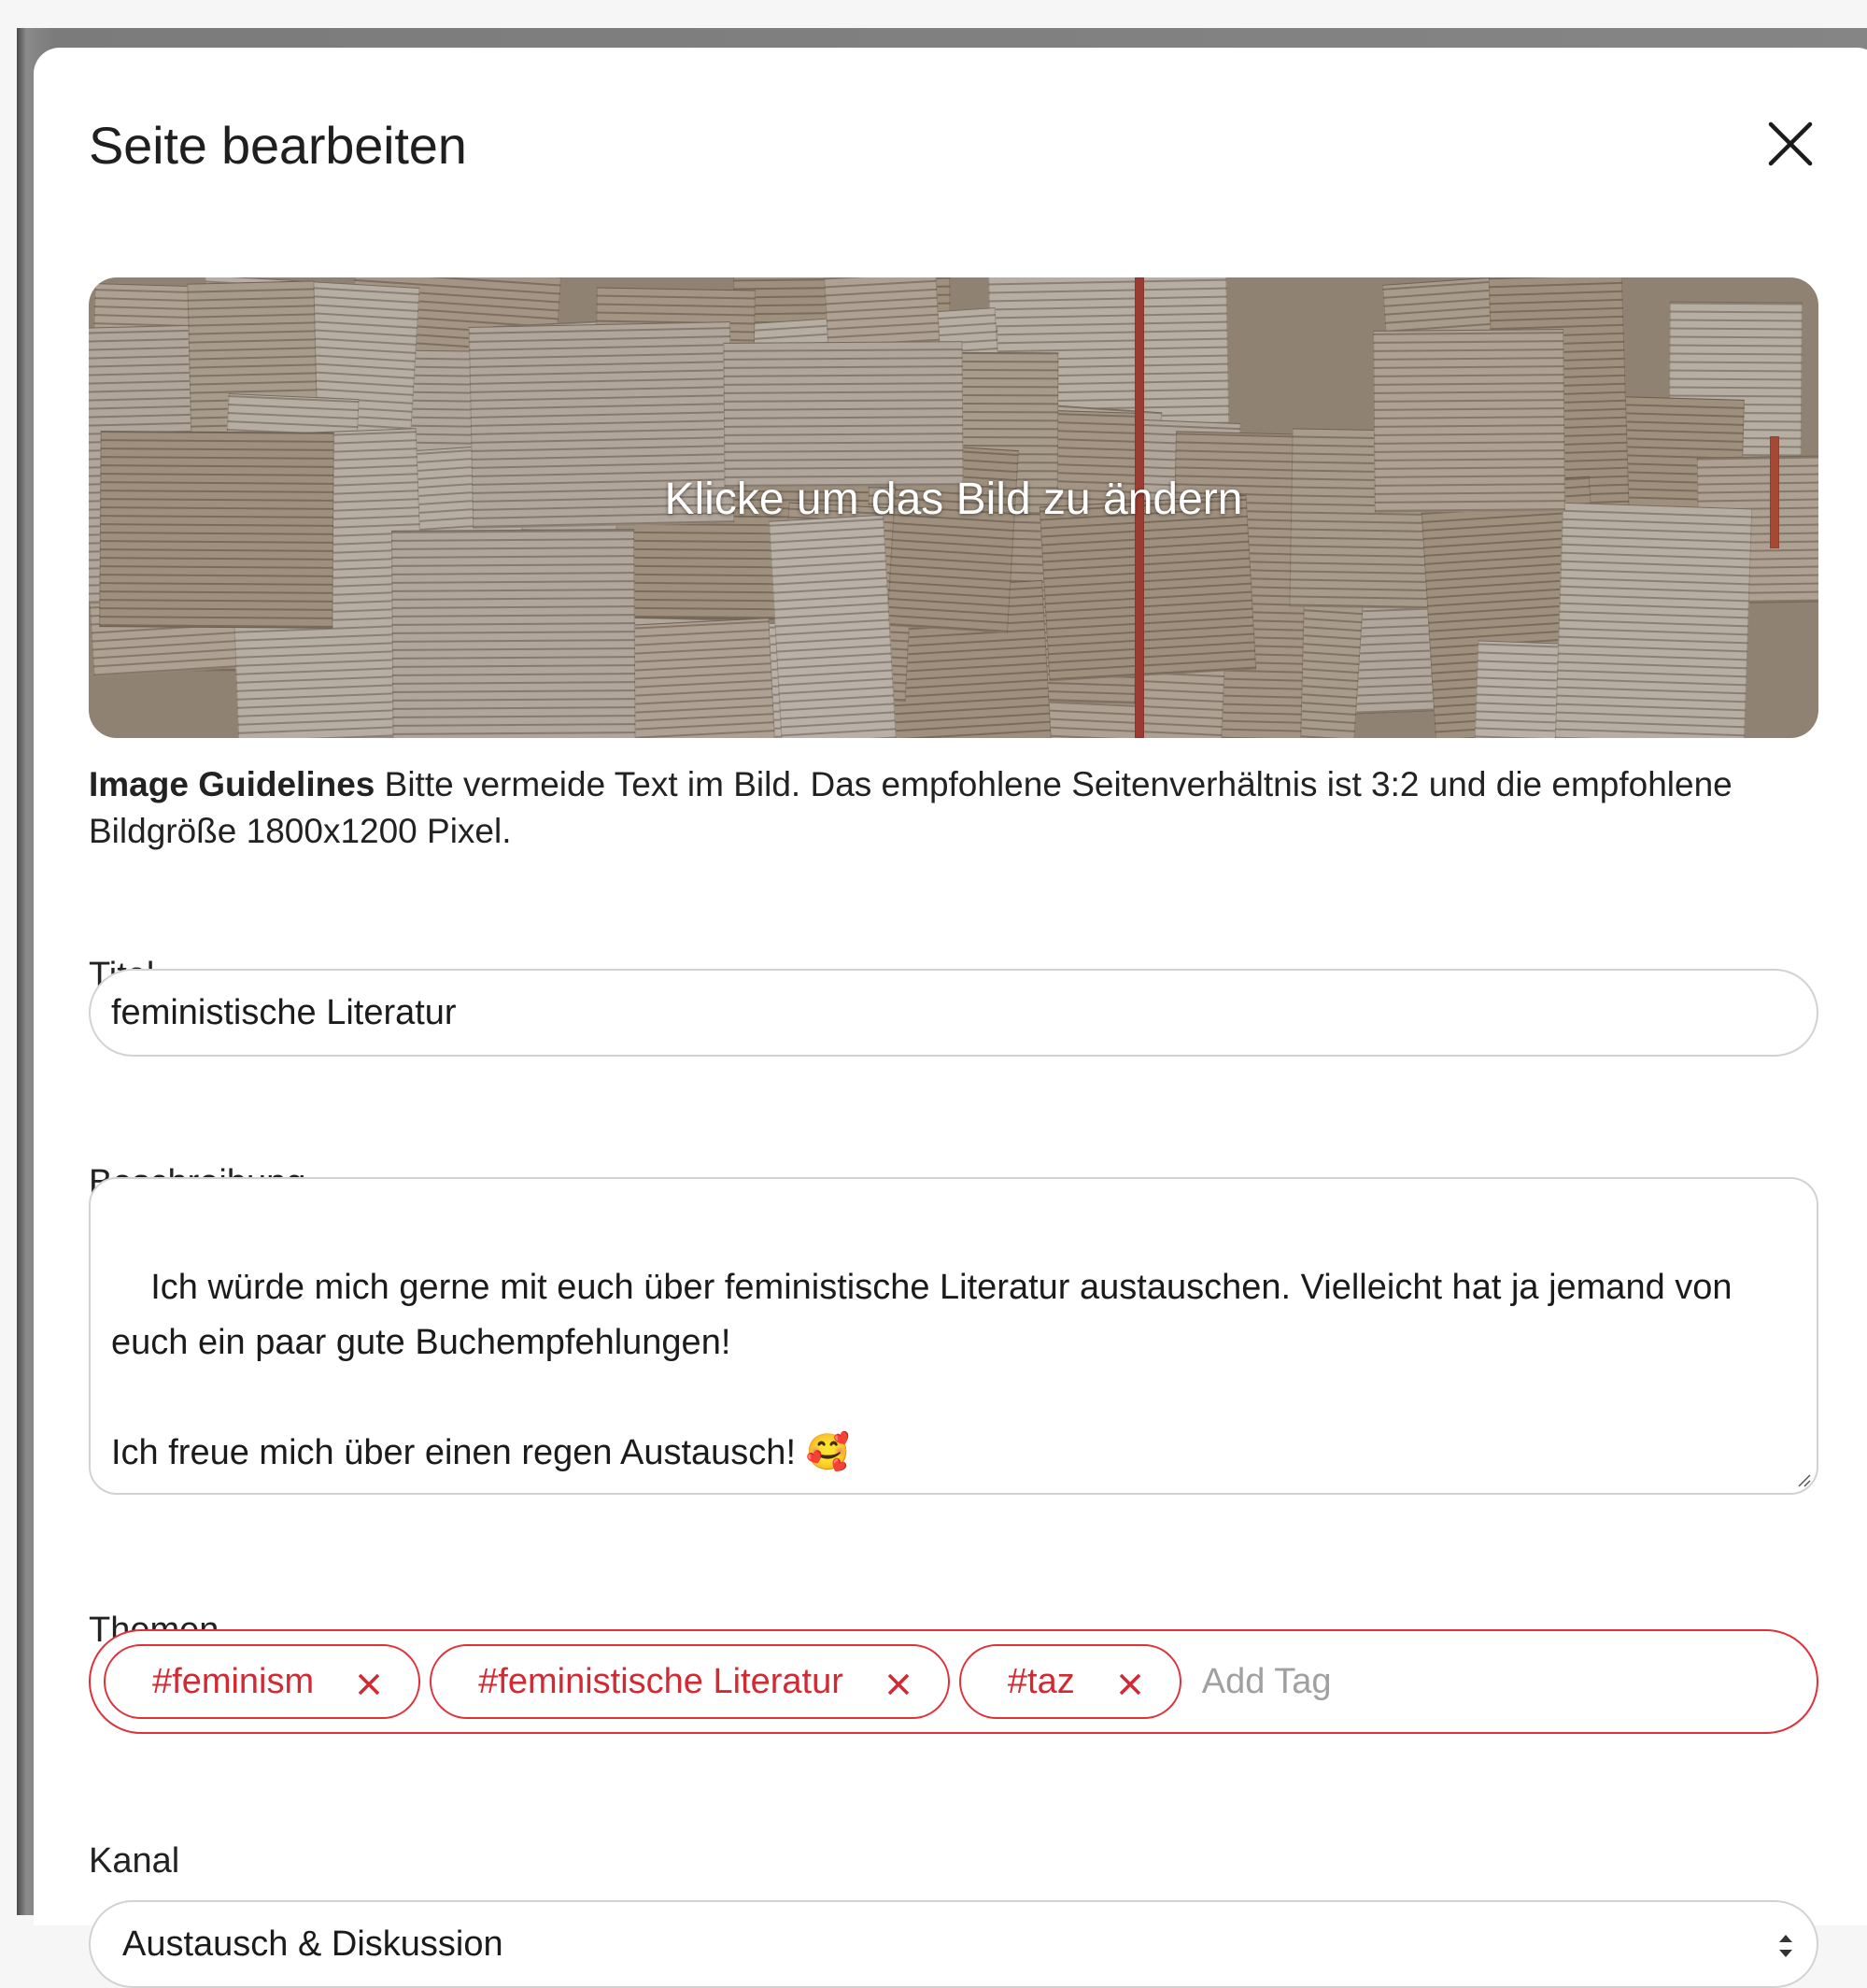 This screenshot has width=1867, height=1988. What do you see at coordinates (954, 1681) in the screenshot?
I see `topics-tag-input: #feminism #feministische Literatur #taz` at bounding box center [954, 1681].